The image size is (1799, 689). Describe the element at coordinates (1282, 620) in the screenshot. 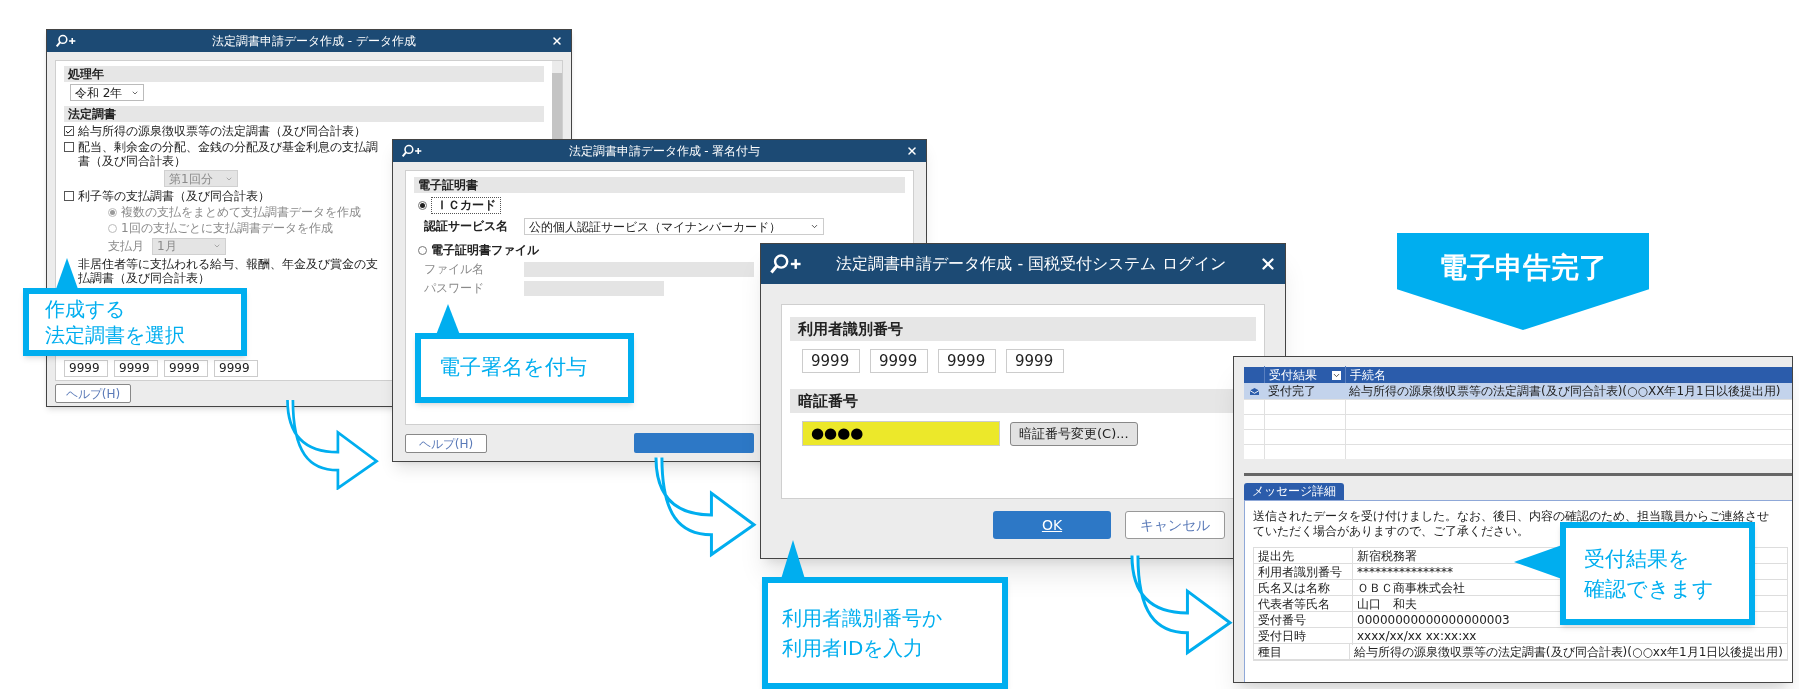

I see `table-cell-text: 受付番号` at that location.